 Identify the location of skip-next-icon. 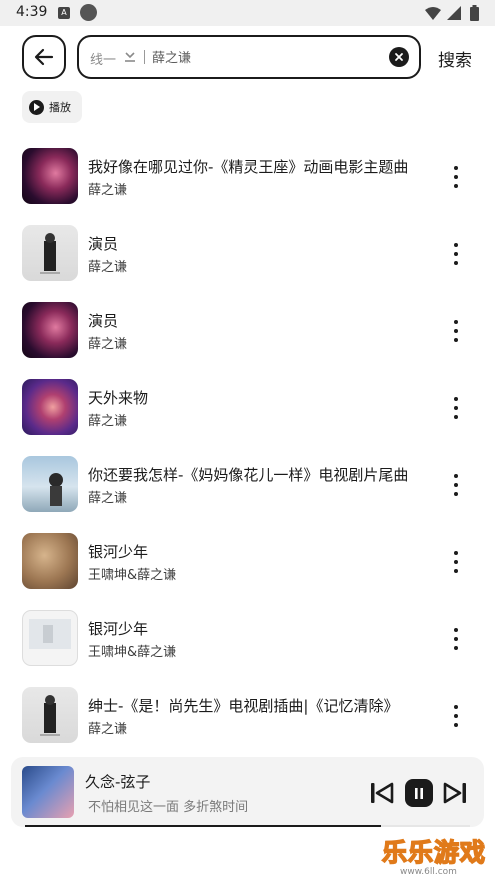
(454, 793).